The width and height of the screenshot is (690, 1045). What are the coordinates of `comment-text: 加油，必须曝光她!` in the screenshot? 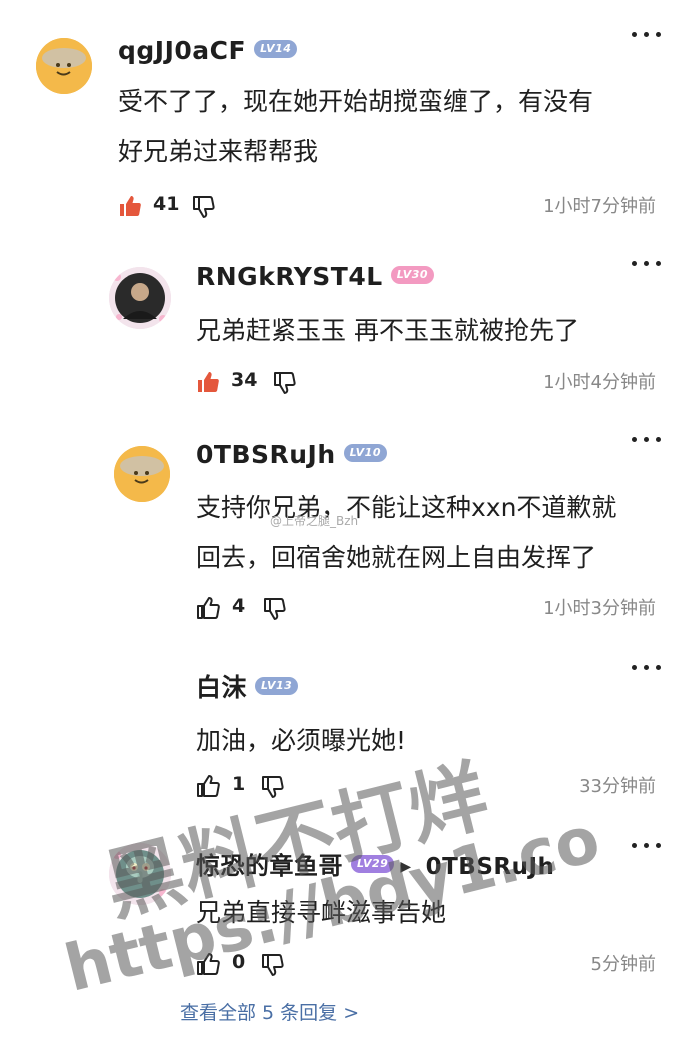 It's located at (301, 740).